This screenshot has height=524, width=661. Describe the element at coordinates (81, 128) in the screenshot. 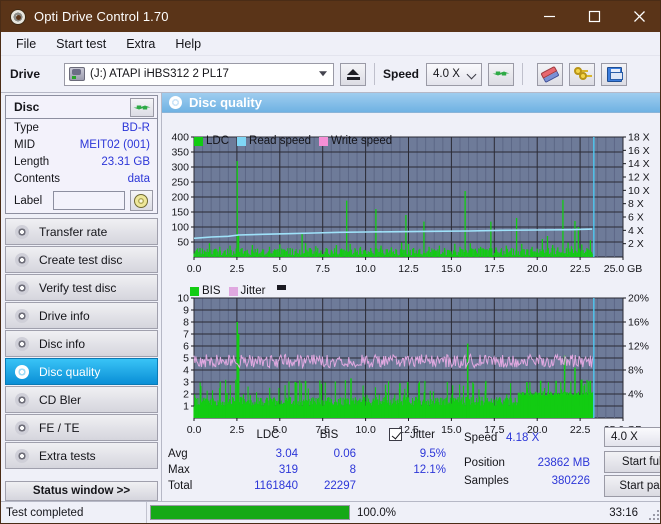

I see `disc-row-type: Type BD-R` at that location.